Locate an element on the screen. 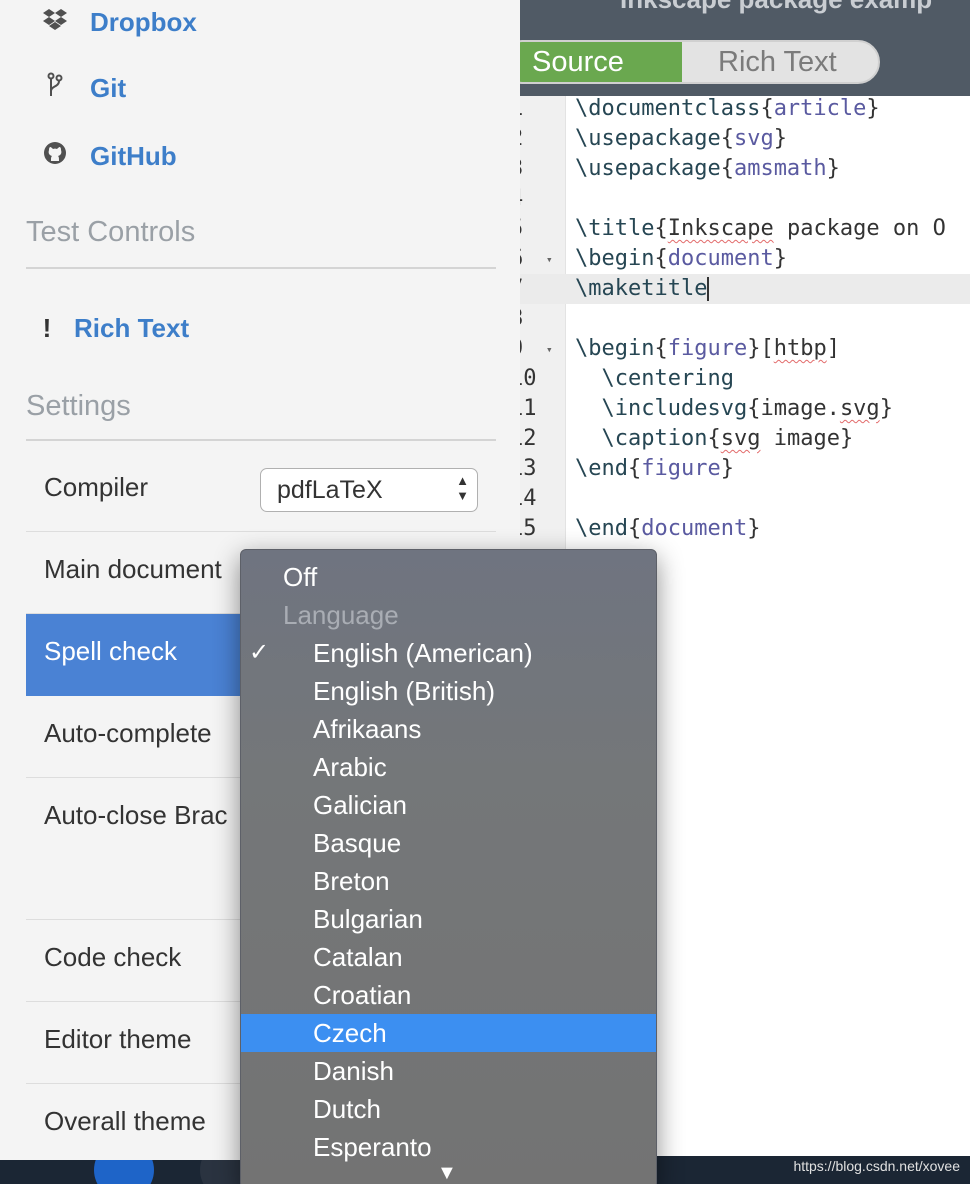  menu-item-language: Galician is located at coordinates (448, 805).